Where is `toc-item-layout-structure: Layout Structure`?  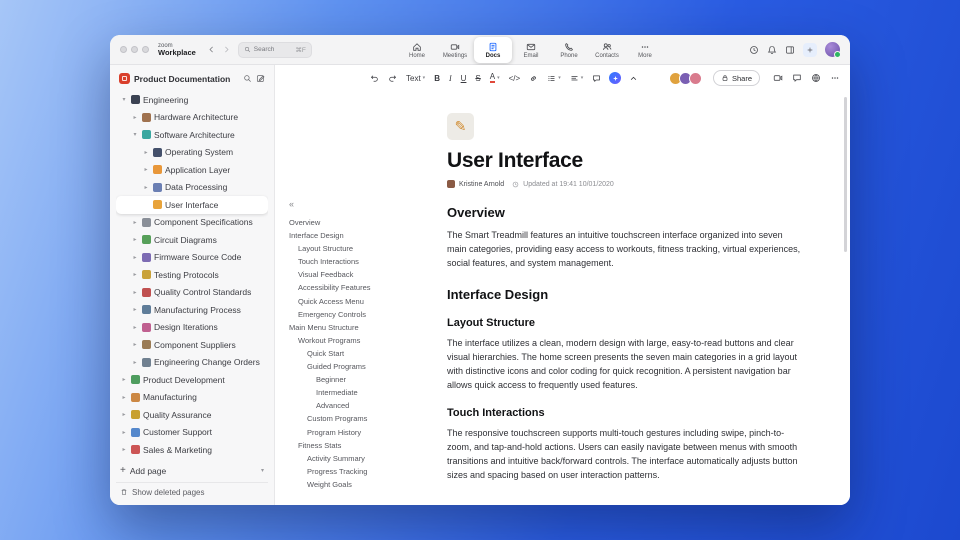
toc-item-layout-structure: Layout Structure is located at coordinates (354, 248).